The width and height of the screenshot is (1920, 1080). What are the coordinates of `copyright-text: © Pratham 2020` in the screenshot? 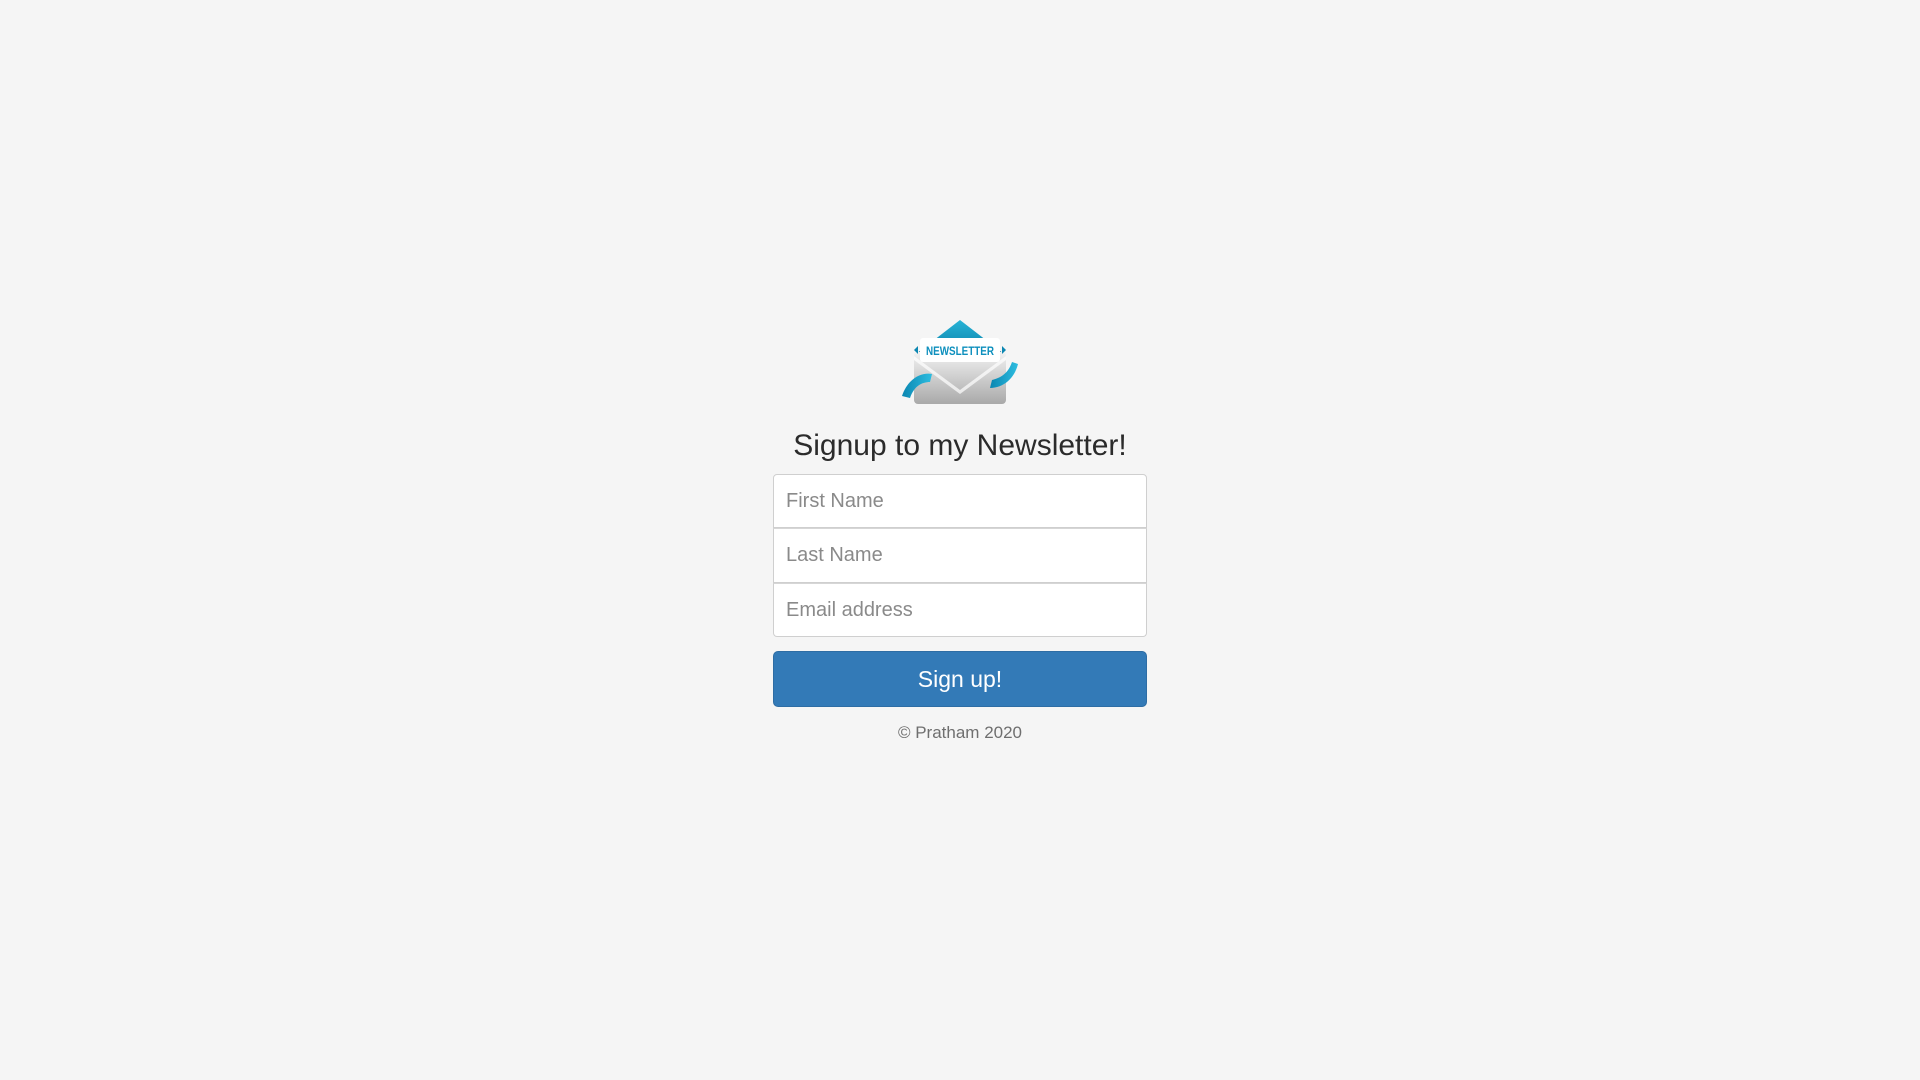 It's located at (960, 732).